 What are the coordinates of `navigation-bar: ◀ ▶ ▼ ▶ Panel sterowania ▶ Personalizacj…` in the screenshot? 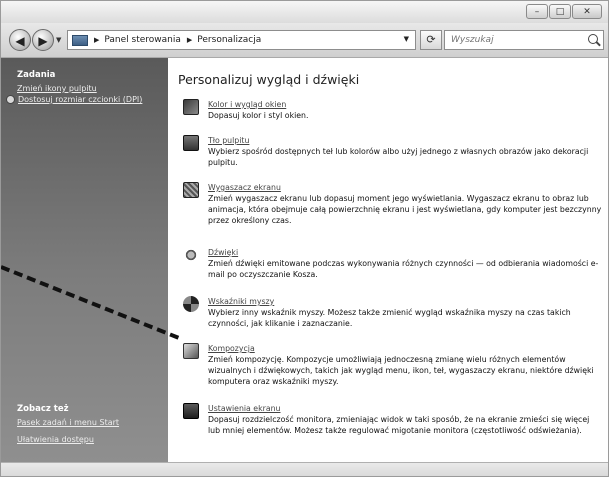 It's located at (304, 40).